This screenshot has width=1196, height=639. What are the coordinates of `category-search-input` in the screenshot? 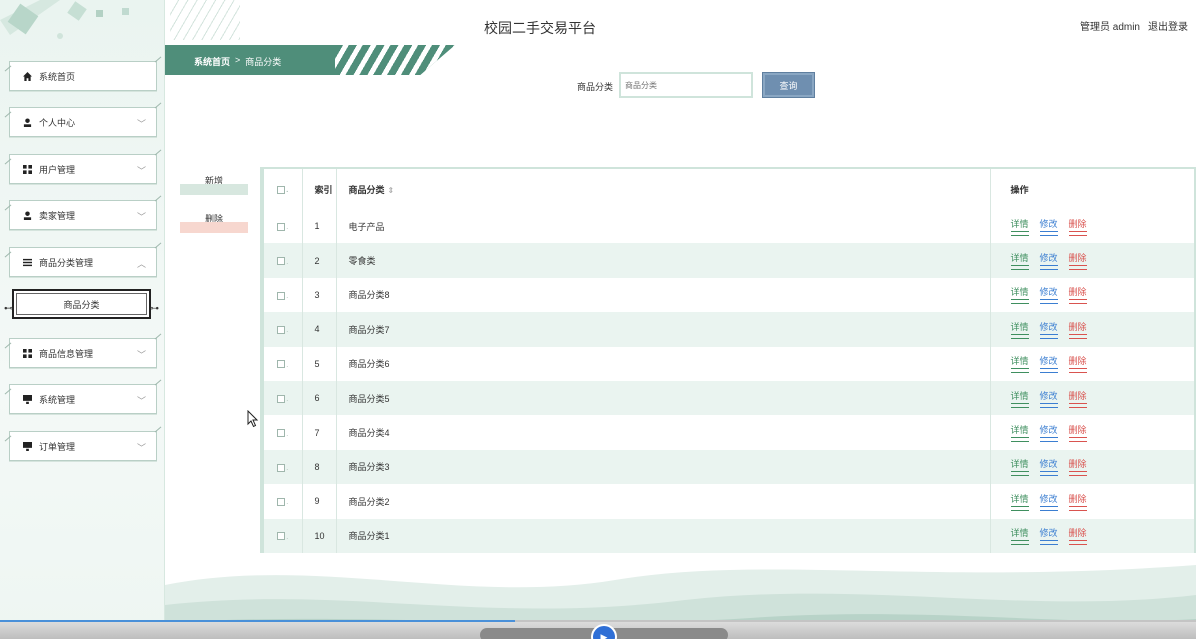 It's located at (686, 85).